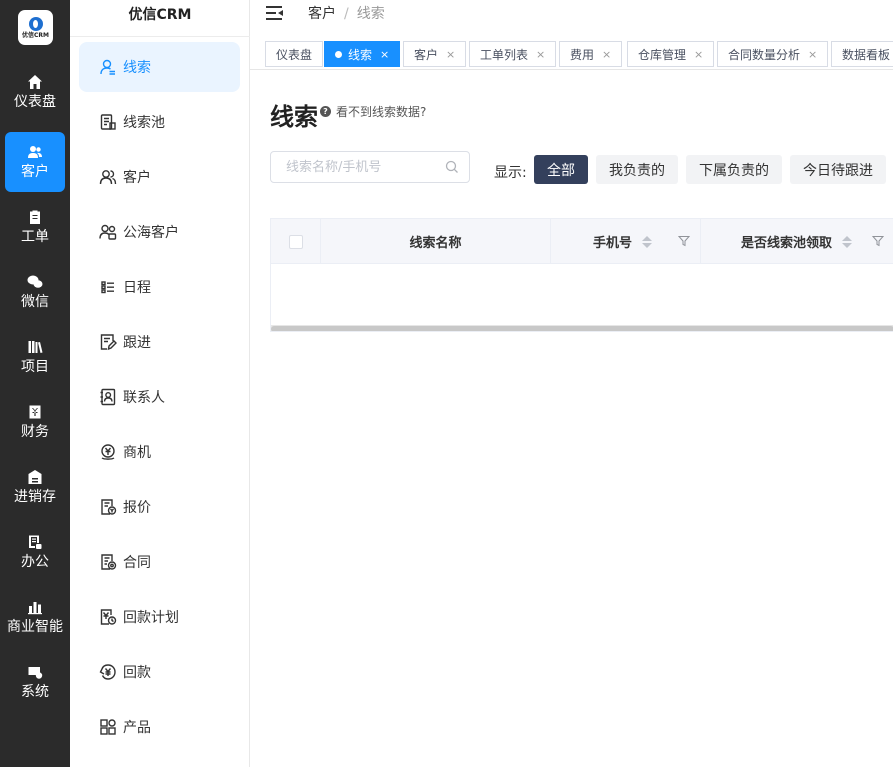 Image resolution: width=893 pixels, height=767 pixels. I want to click on sidebar-item-label: 报价, so click(137, 508).